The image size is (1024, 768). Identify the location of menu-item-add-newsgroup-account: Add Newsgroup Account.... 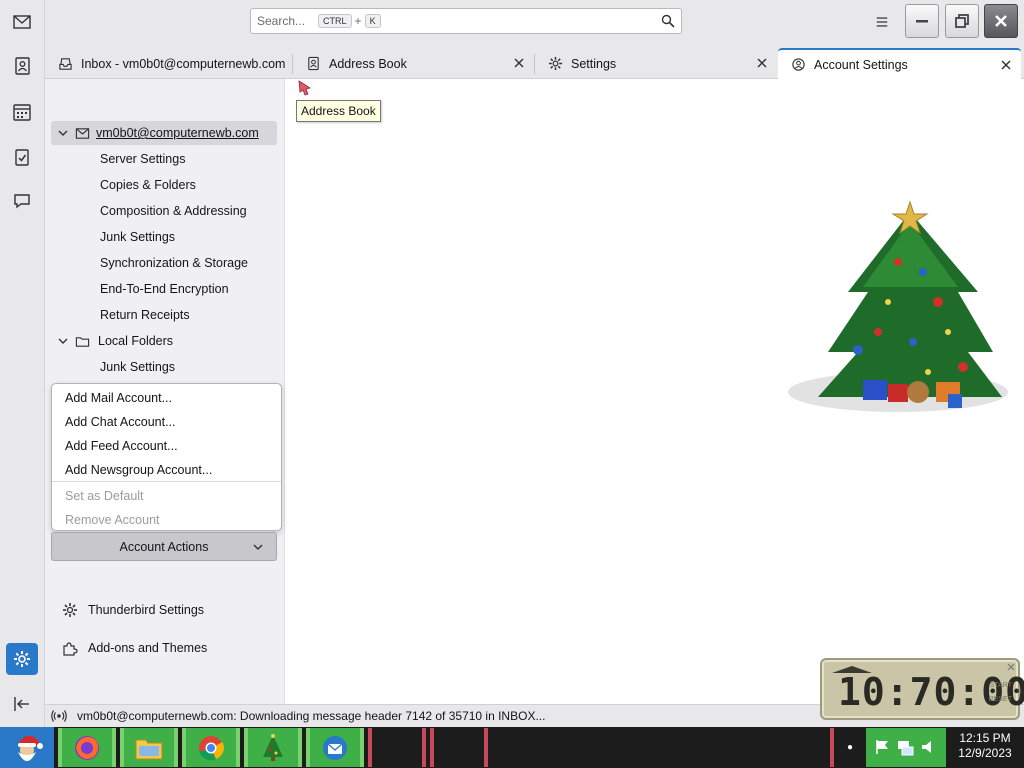
(138, 470).